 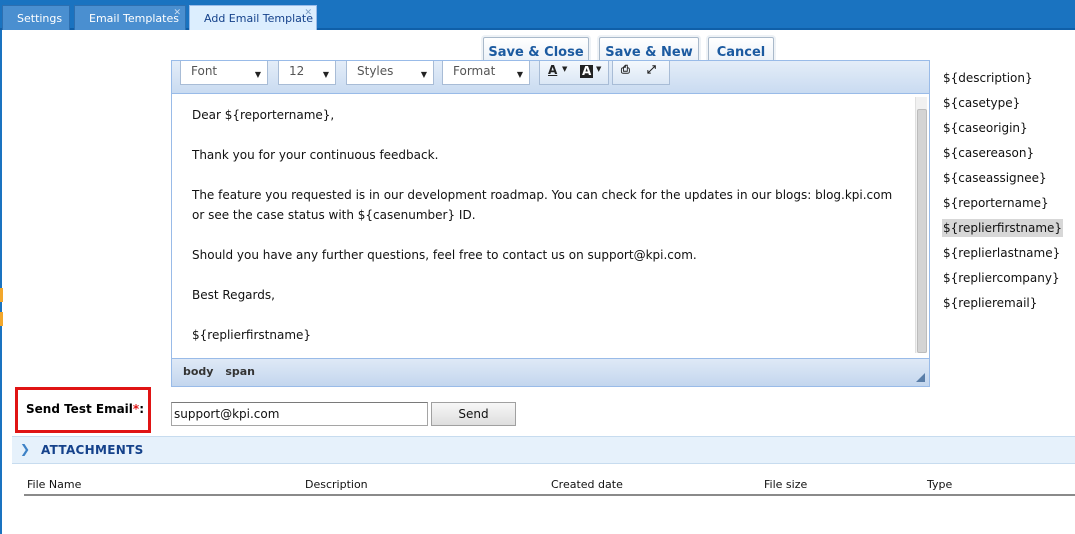 What do you see at coordinates (299, 414) in the screenshot?
I see `test-email-input` at bounding box center [299, 414].